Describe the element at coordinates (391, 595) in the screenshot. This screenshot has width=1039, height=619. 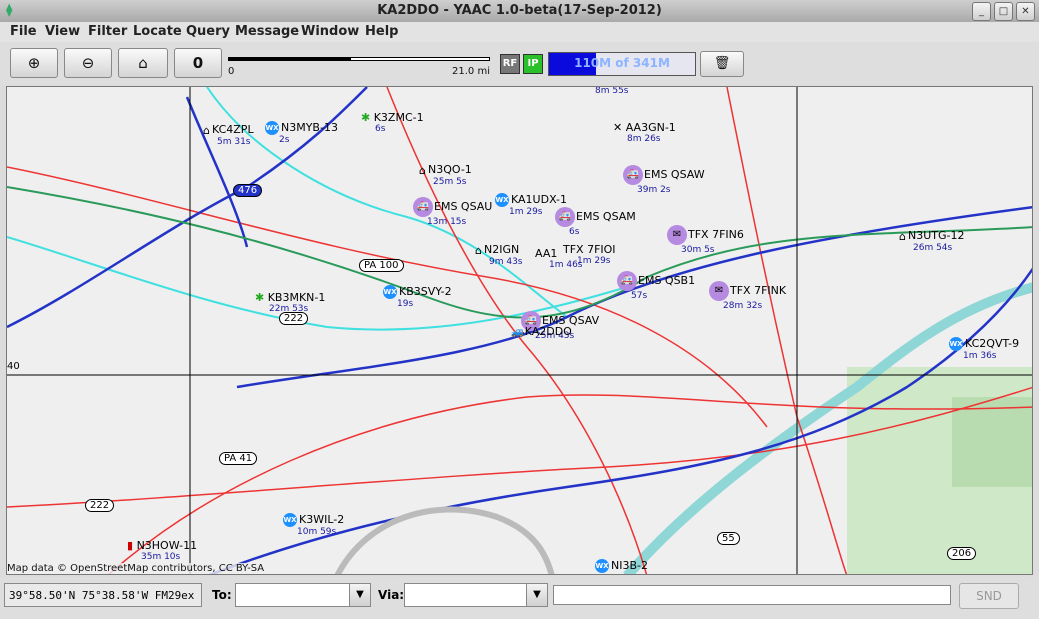
I see `via-label: Via:` at that location.